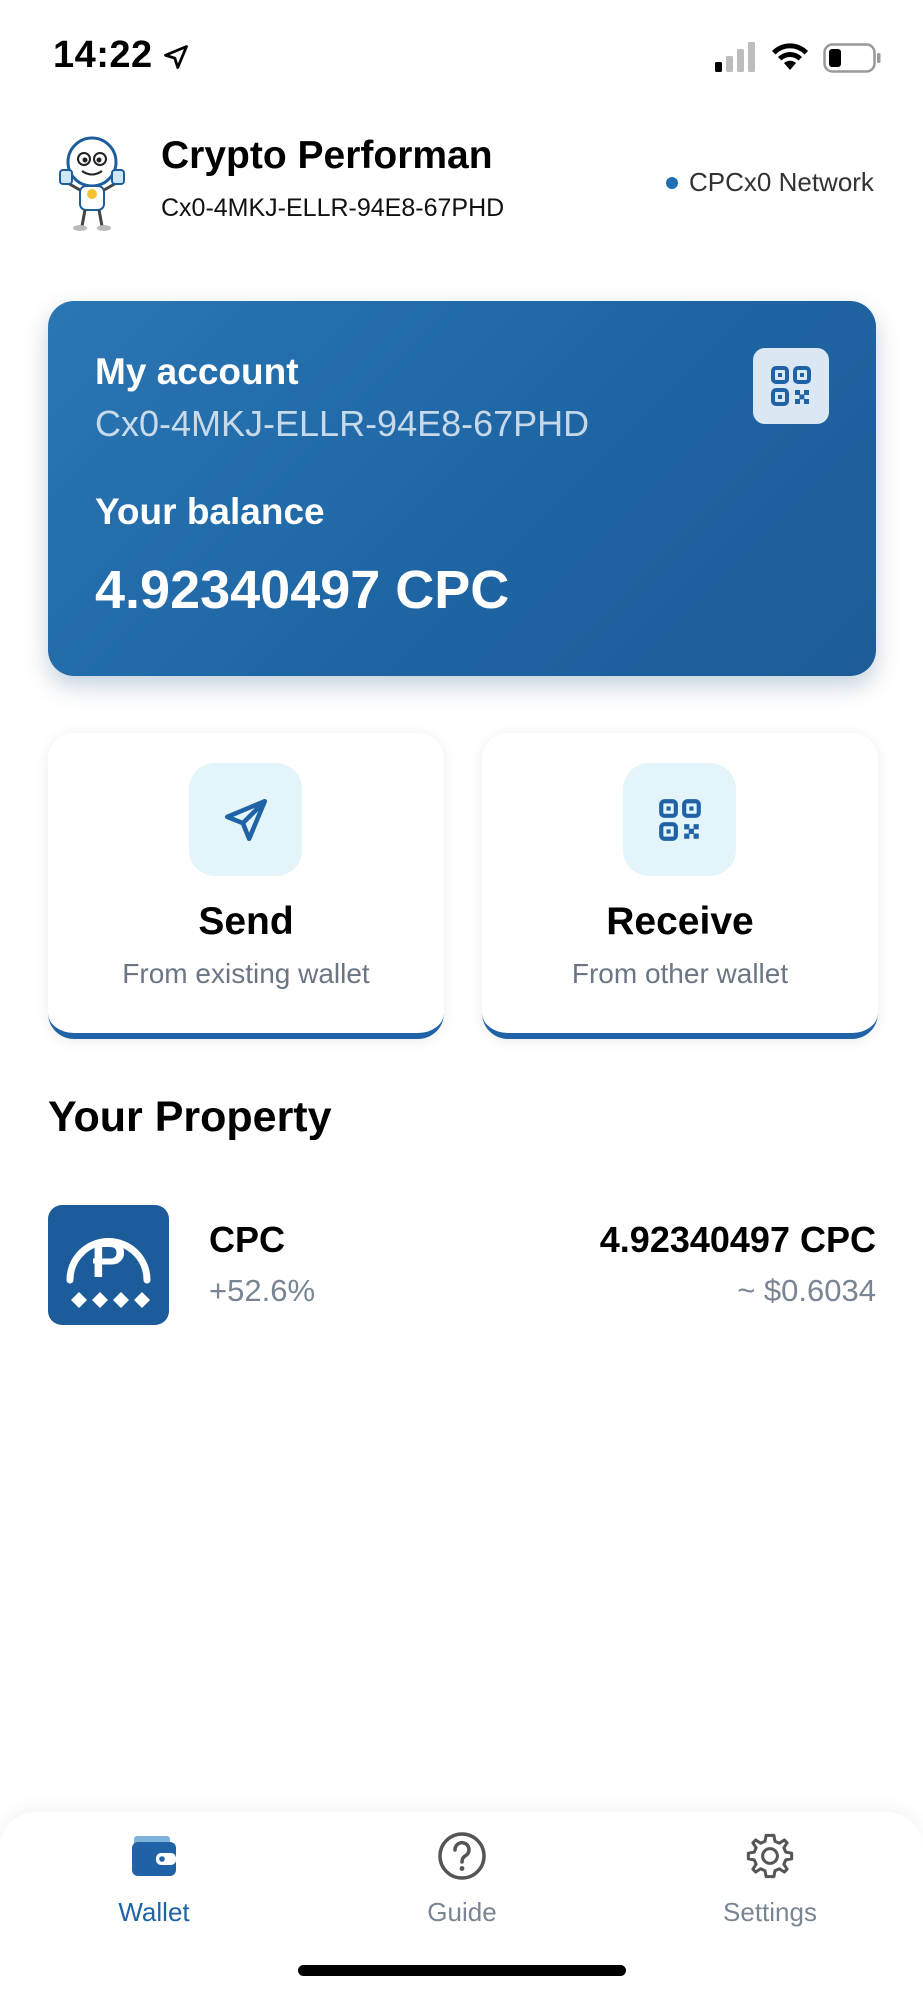  I want to click on nav-settings: Settings, so click(770, 1877).